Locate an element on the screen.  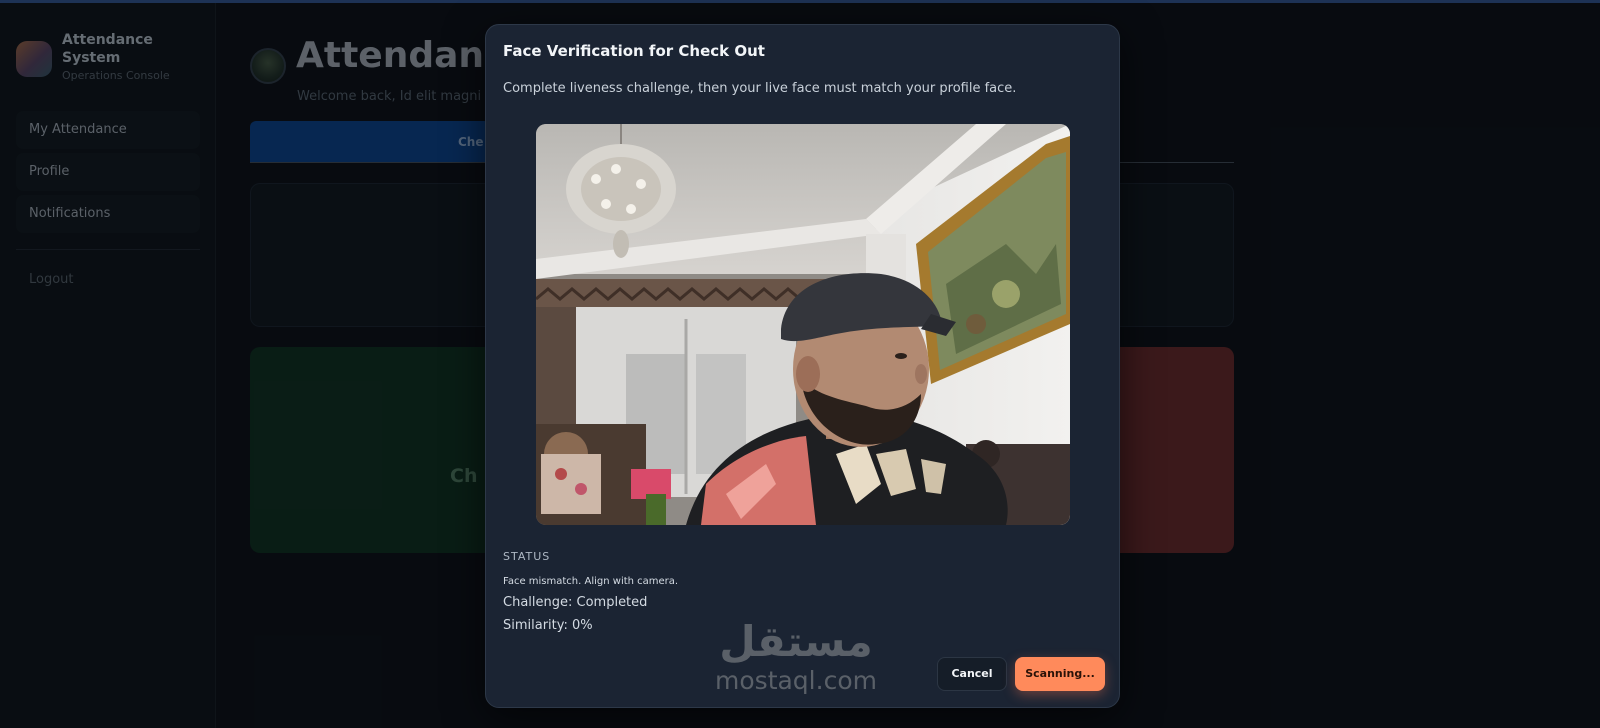
watermark: مستقل mostaql.com is located at coordinates (796, 656).